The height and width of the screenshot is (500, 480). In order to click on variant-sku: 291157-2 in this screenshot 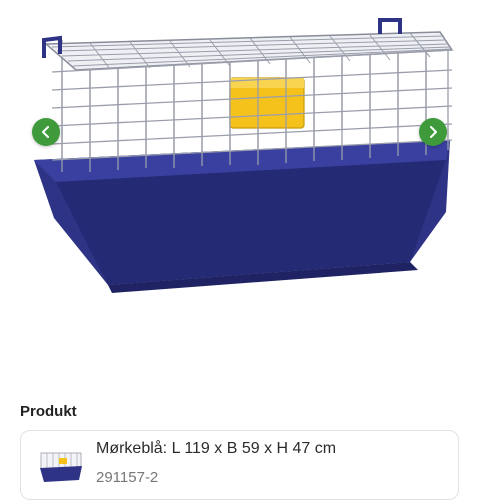, I will do `click(127, 477)`.